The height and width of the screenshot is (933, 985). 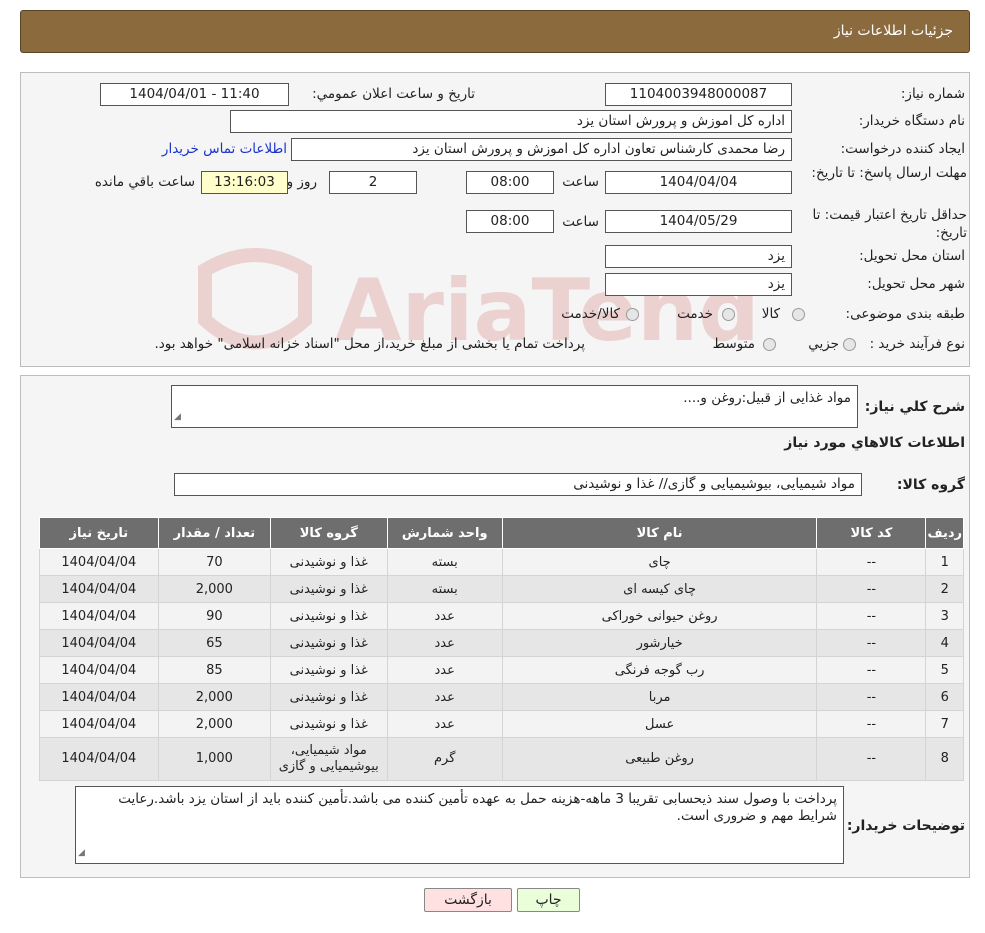 What do you see at coordinates (849, 344) in the screenshot?
I see `process-minor-radio` at bounding box center [849, 344].